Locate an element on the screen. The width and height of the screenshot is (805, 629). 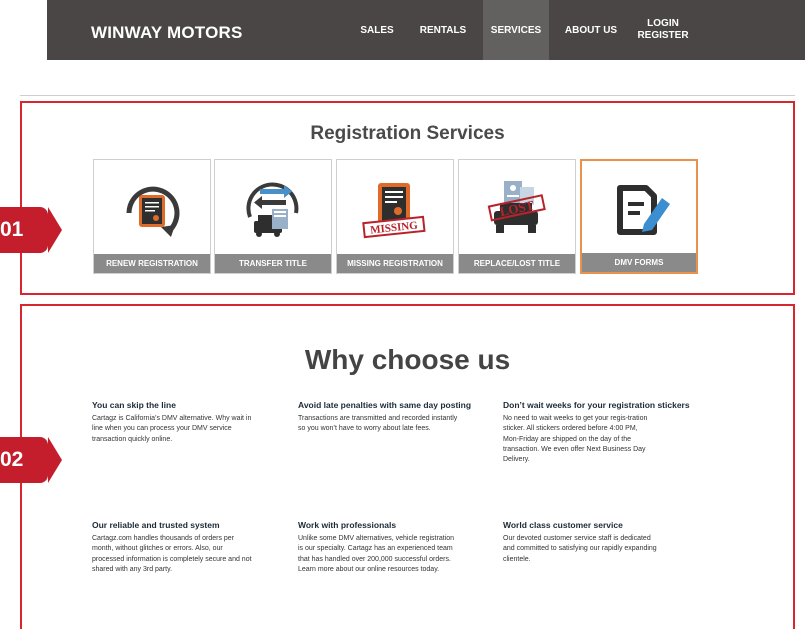
card-dmv-forms: DMV FORMS is located at coordinates (639, 216).